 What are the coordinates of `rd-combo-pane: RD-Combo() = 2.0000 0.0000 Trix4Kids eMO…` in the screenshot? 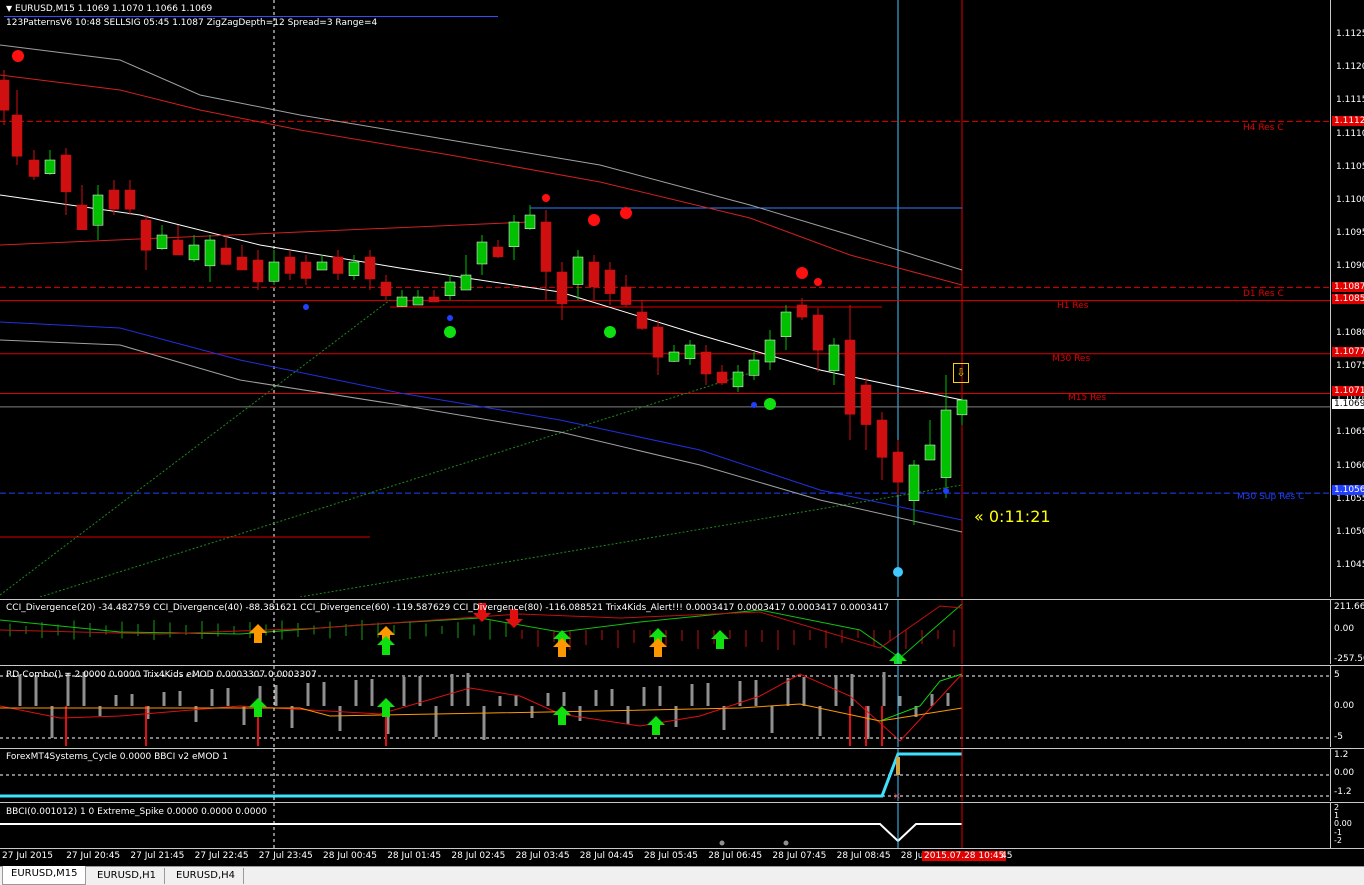 It's located at (665, 706).